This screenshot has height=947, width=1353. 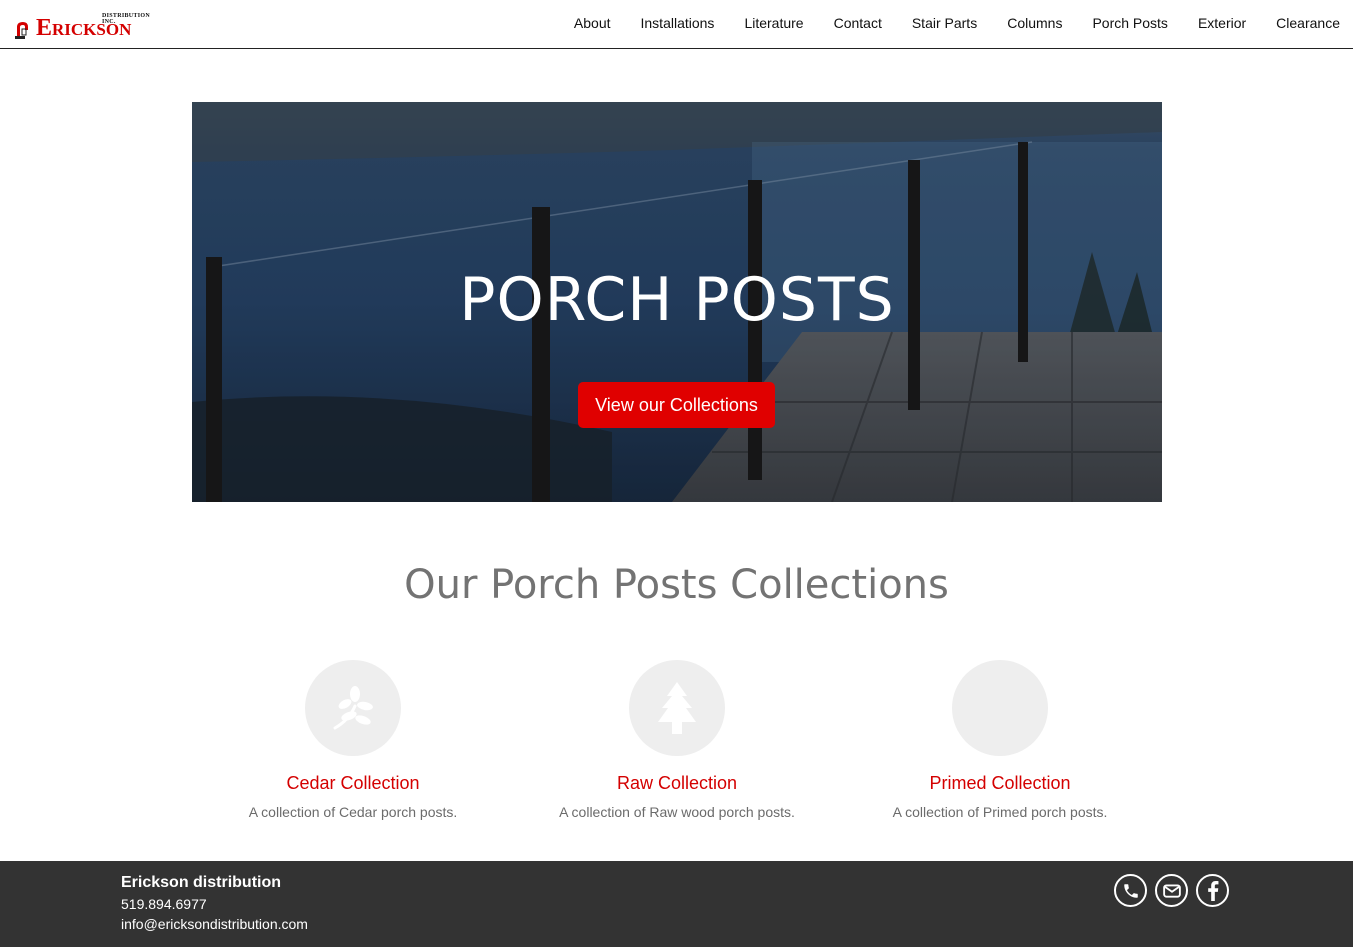 What do you see at coordinates (164, 904) in the screenshot?
I see `footer-phone: 519.894.6977` at bounding box center [164, 904].